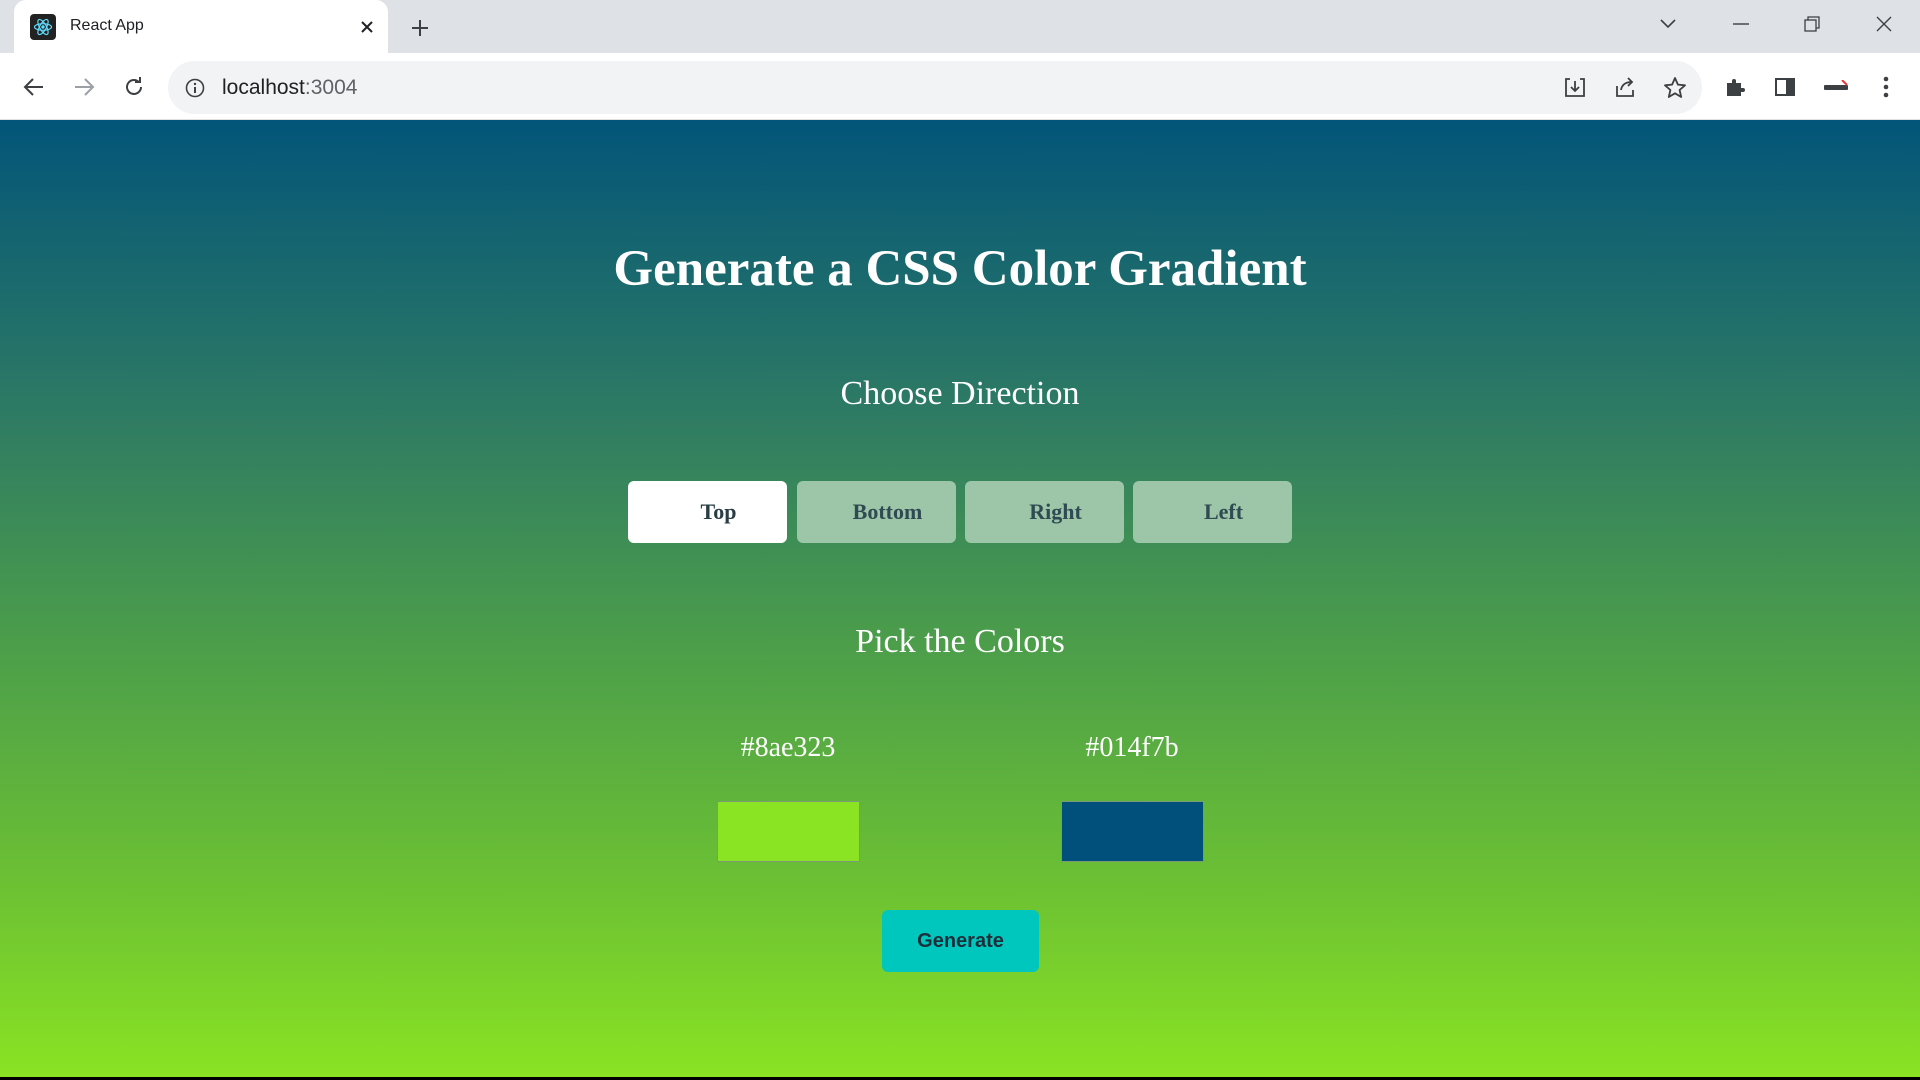 The image size is (1920, 1080). What do you see at coordinates (1884, 24) in the screenshot?
I see `close-window-icon` at bounding box center [1884, 24].